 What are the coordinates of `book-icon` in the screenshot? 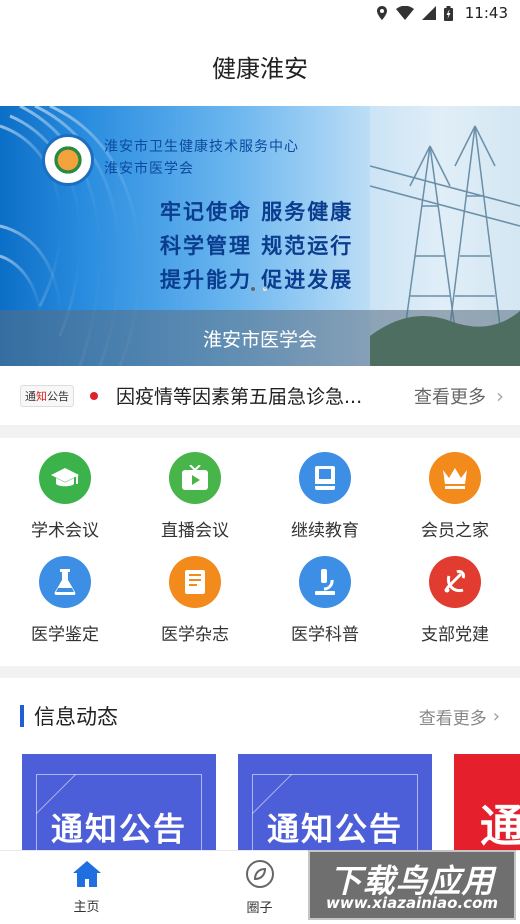 It's located at (325, 478).